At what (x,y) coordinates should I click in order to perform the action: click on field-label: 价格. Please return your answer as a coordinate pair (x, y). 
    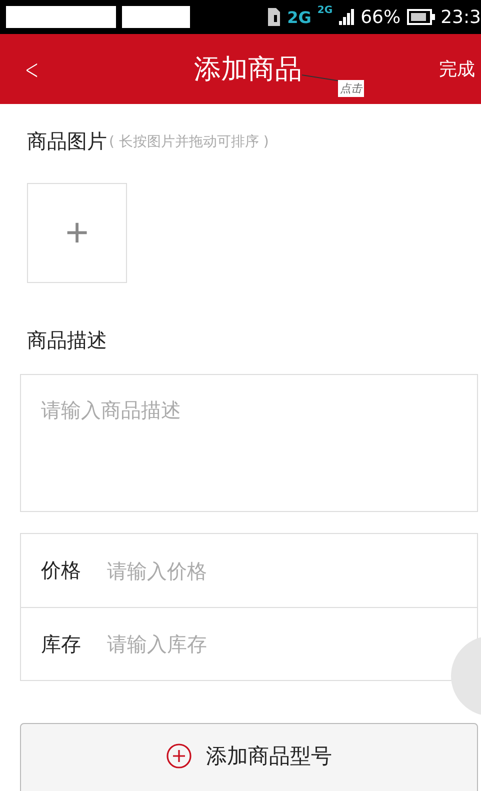
    Looking at the image, I should click on (61, 570).